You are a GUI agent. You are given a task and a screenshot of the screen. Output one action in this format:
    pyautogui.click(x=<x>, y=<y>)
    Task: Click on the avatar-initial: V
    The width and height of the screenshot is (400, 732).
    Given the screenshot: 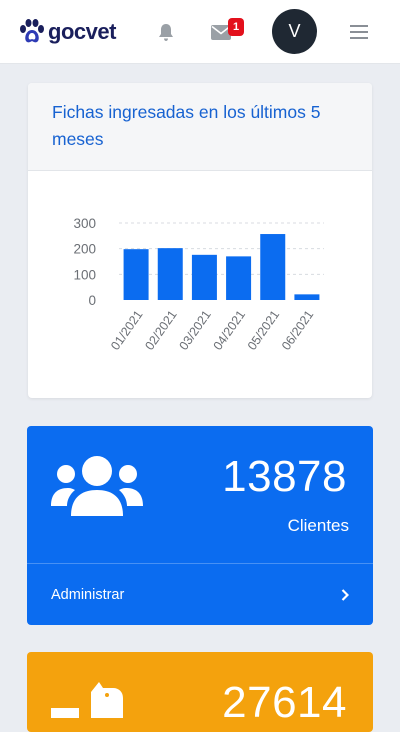 What is the action you would take?
    pyautogui.click(x=294, y=31)
    